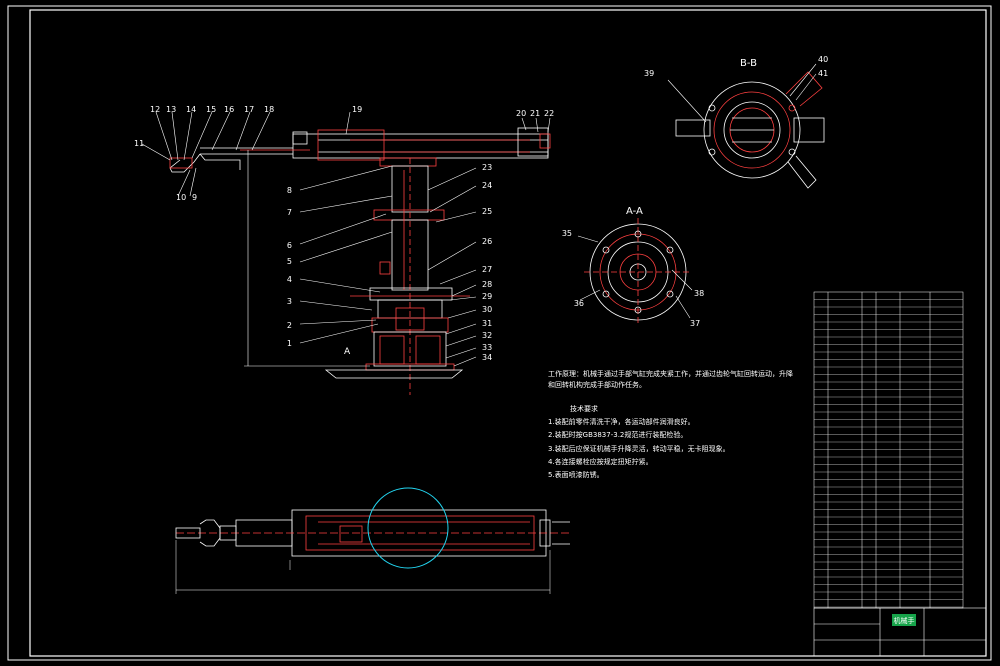 The image size is (1000, 666). What do you see at coordinates (579, 303) in the screenshot?
I see `balloon-36: 36` at bounding box center [579, 303].